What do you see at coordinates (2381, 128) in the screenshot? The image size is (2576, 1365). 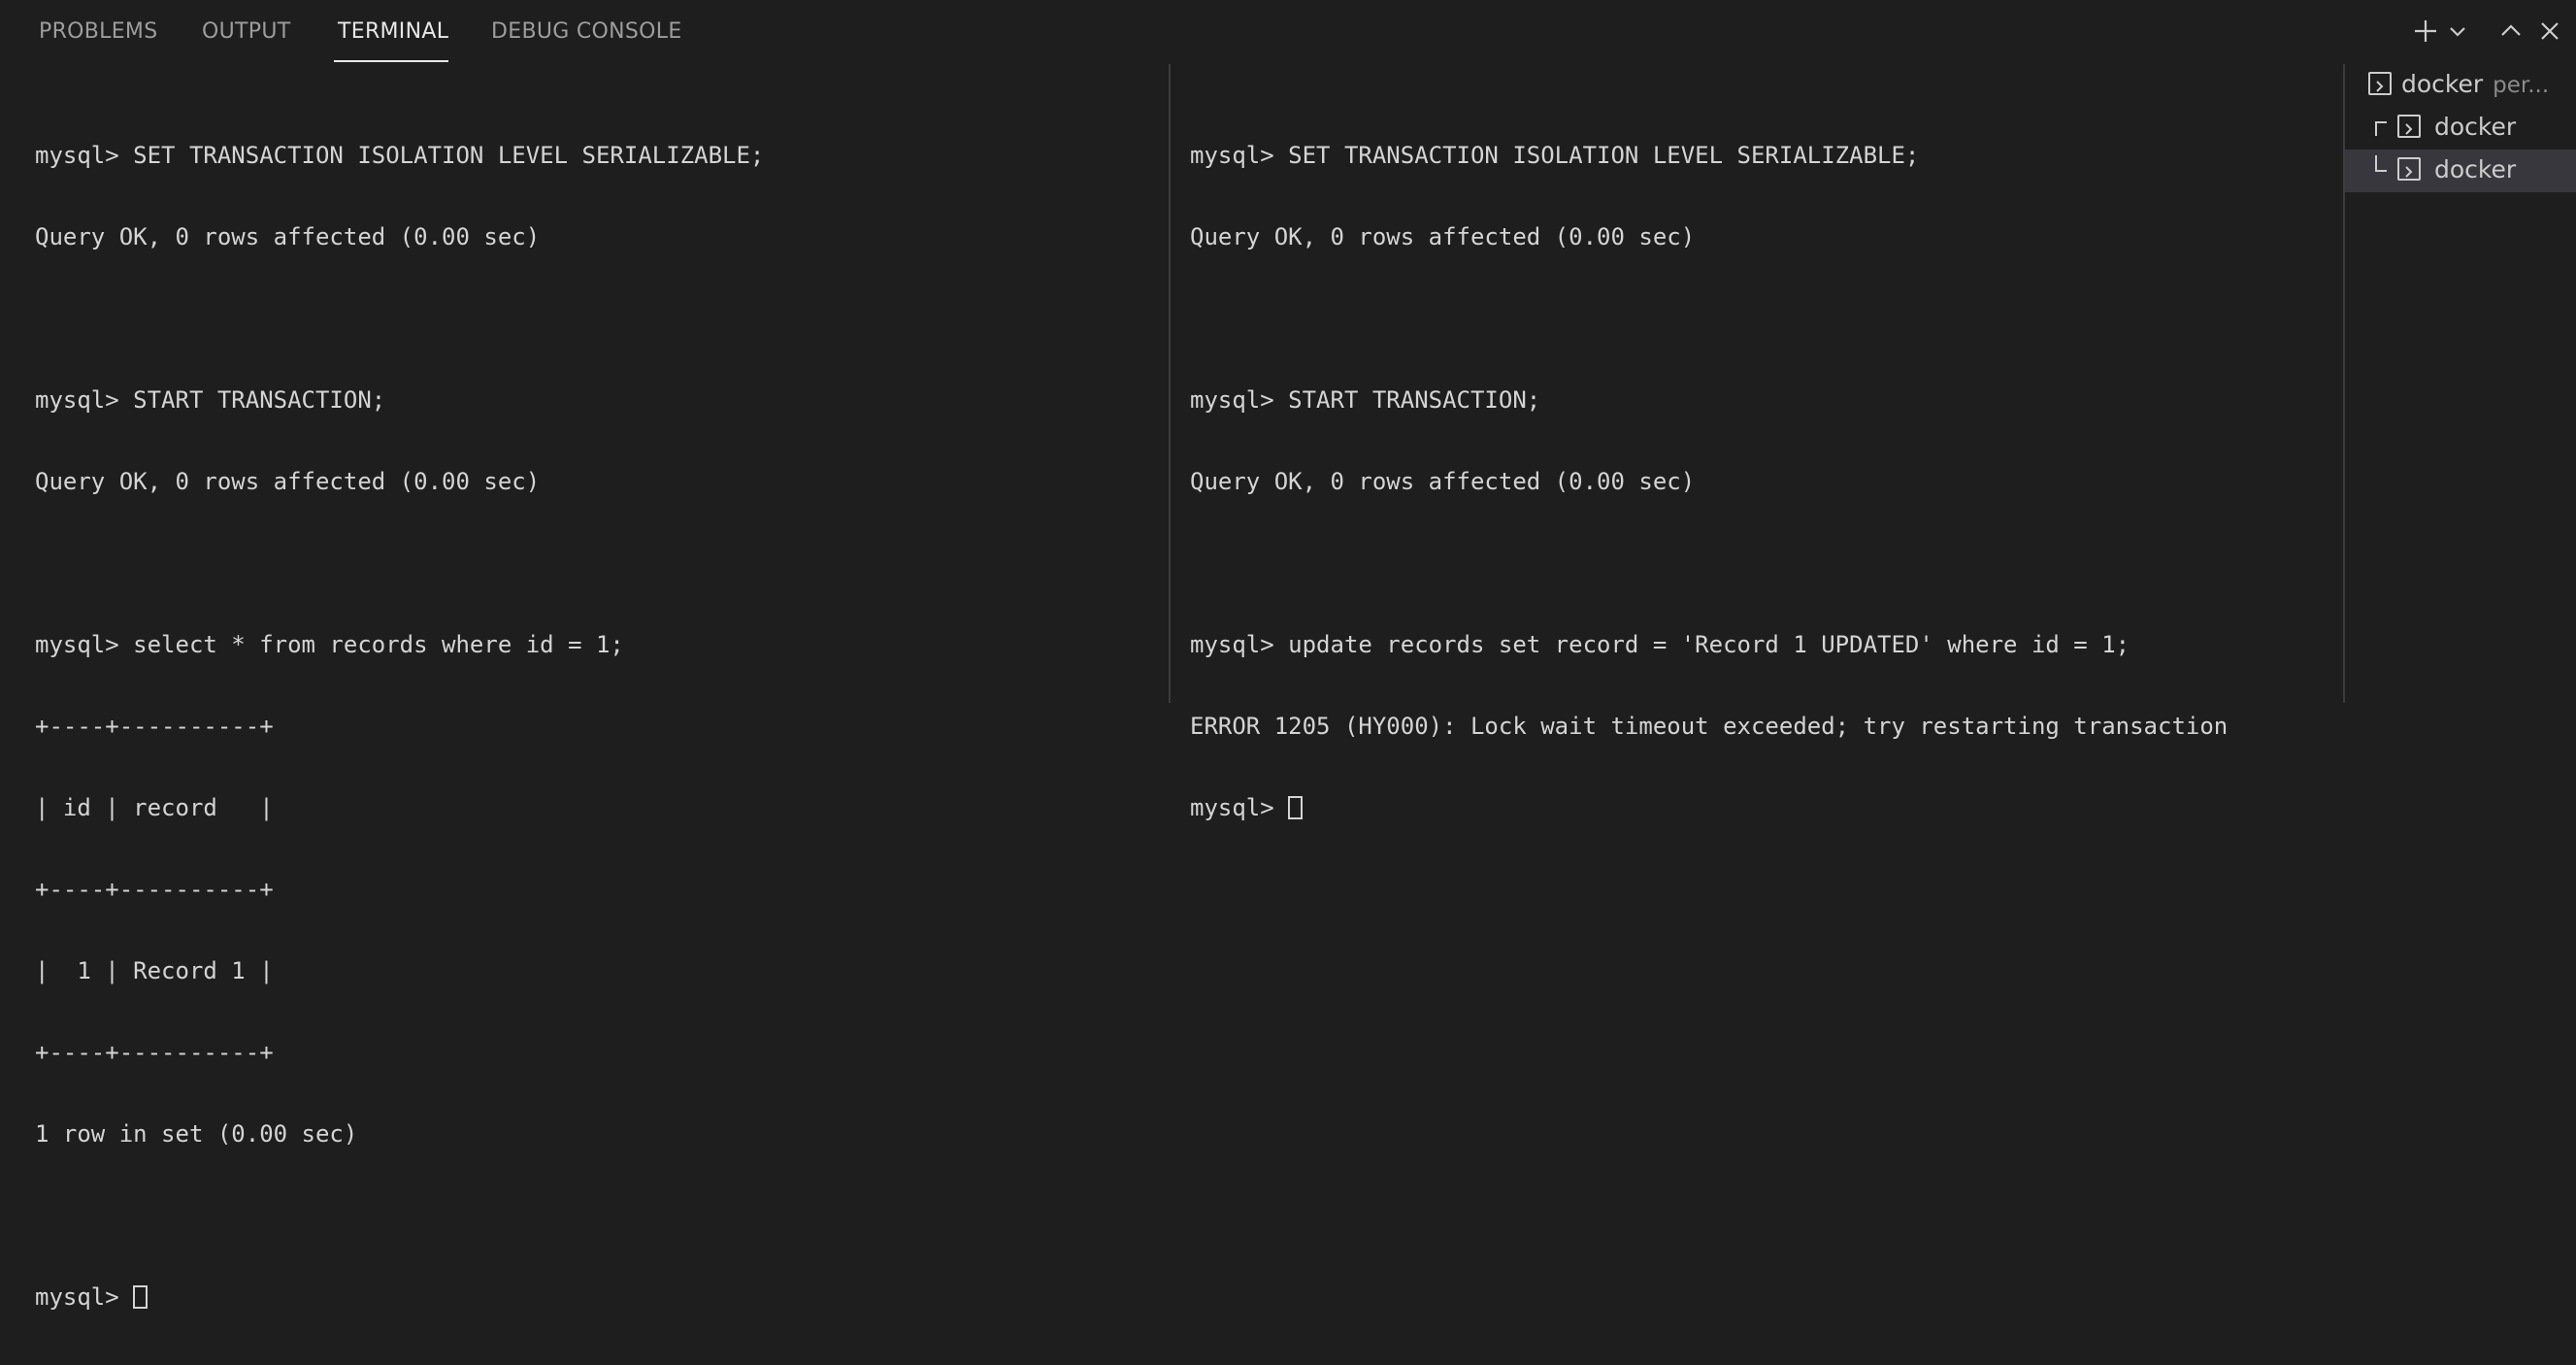 I see `tree-branch-icon` at bounding box center [2381, 128].